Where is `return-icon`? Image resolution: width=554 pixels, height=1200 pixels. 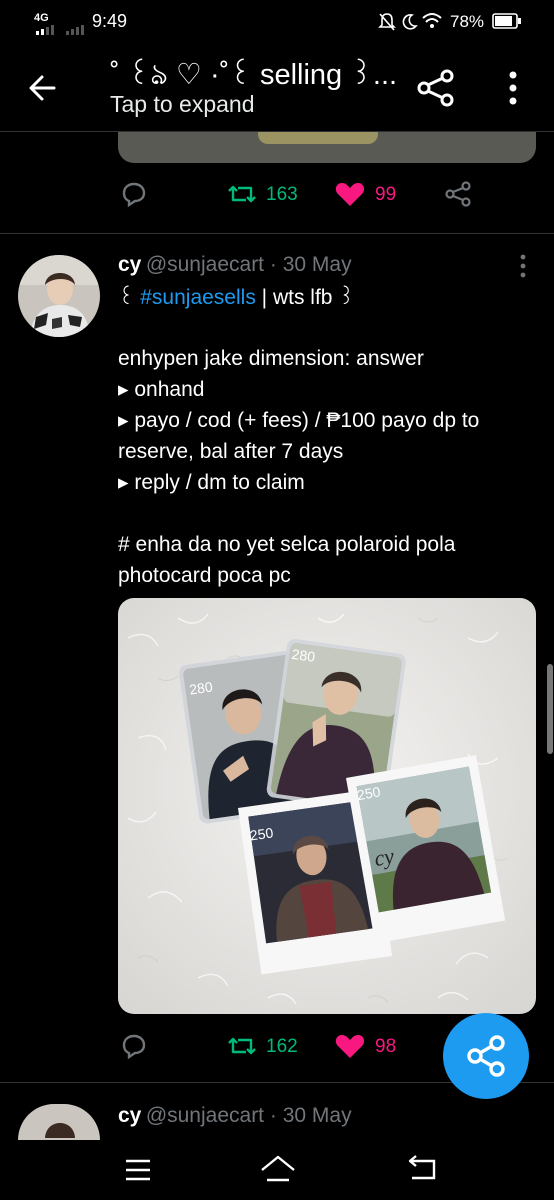 return-icon is located at coordinates (422, 1169).